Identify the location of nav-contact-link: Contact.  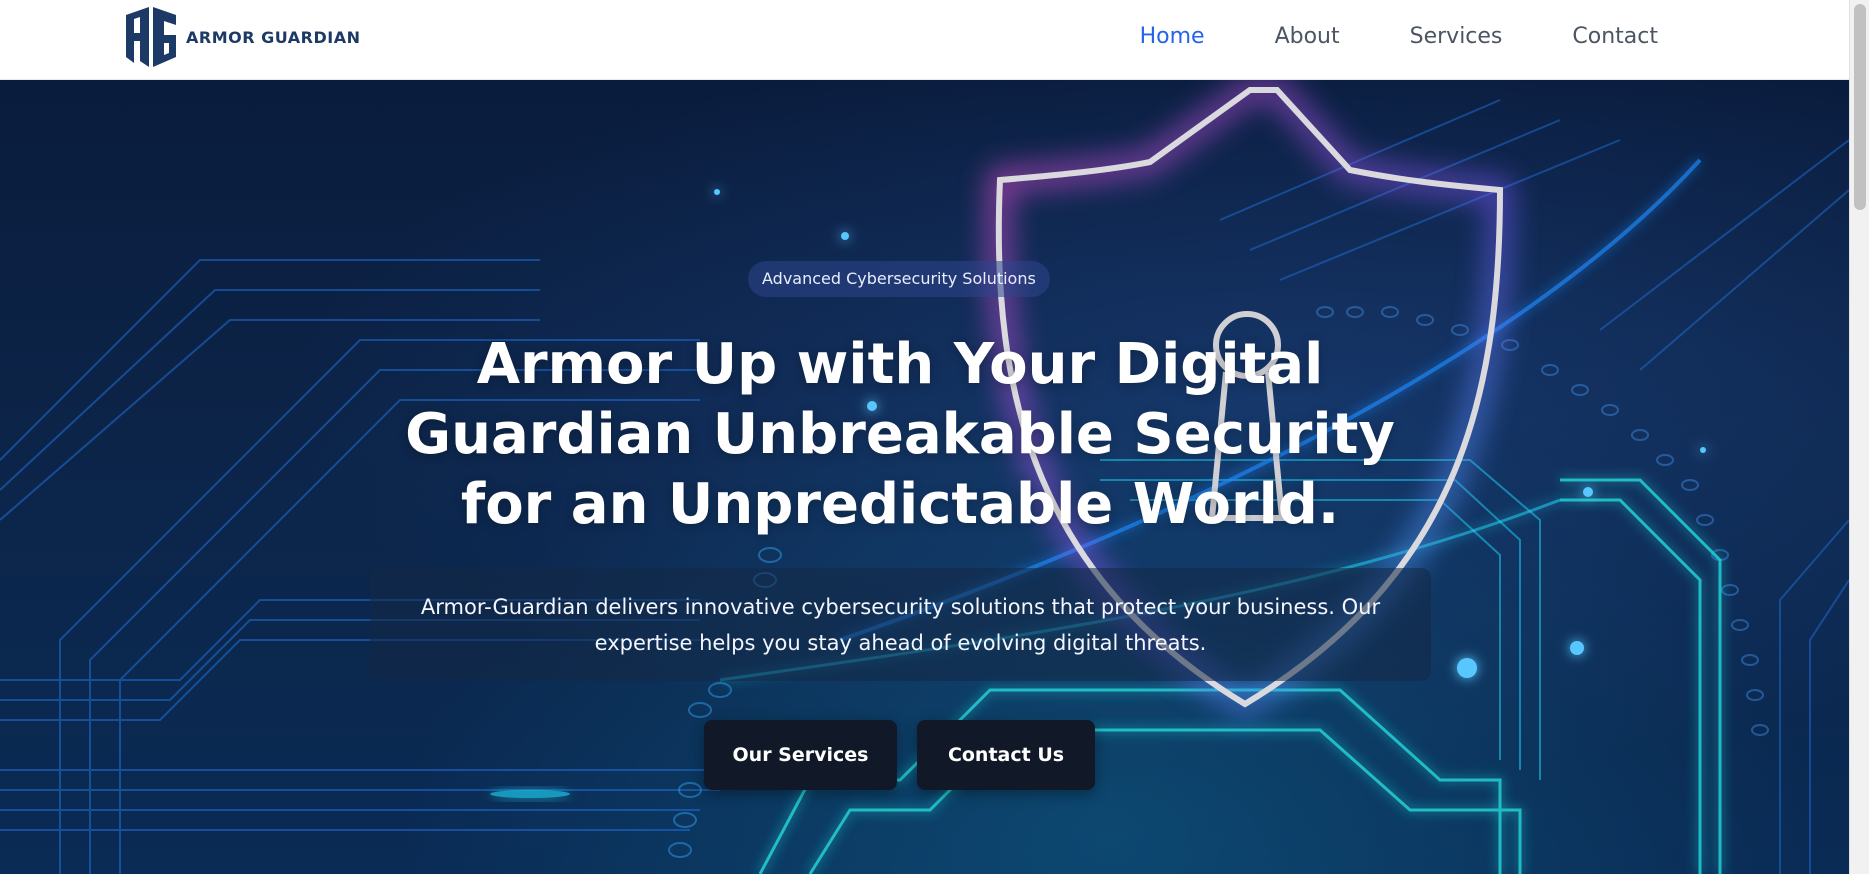
(1615, 36).